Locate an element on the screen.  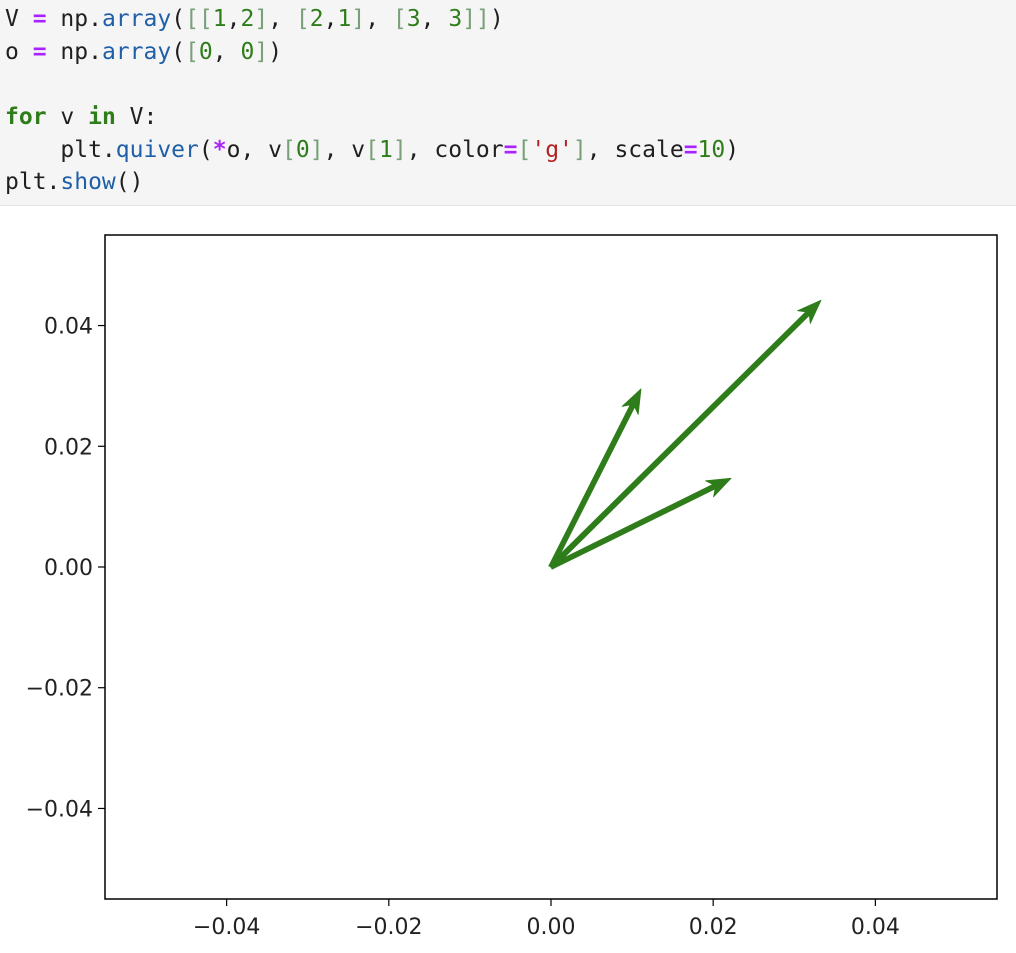
code-line-6: plt.show() is located at coordinates (74, 182).